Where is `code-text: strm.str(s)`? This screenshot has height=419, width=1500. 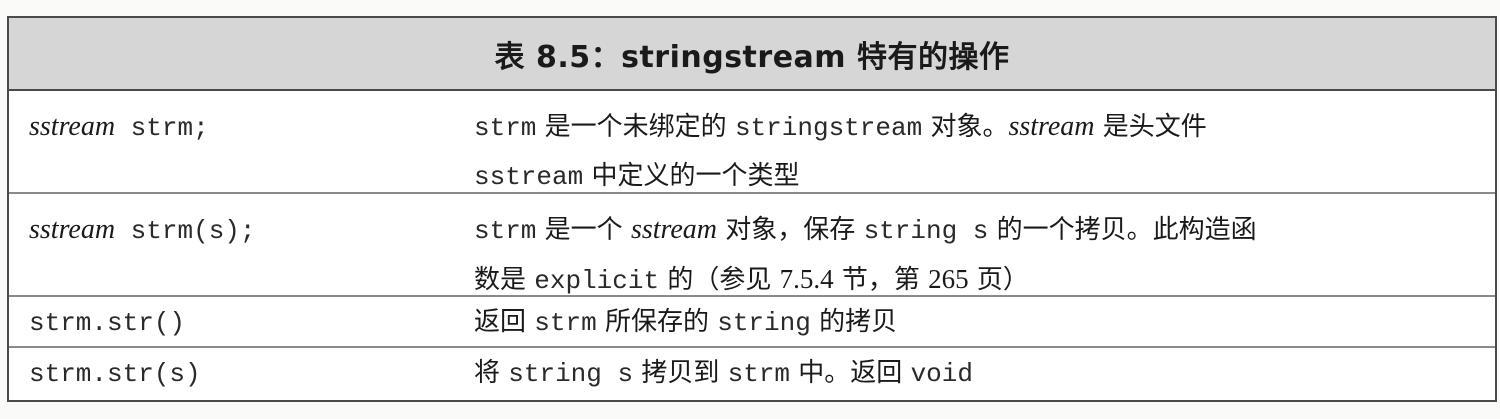
code-text: strm.str(s) is located at coordinates (115, 374).